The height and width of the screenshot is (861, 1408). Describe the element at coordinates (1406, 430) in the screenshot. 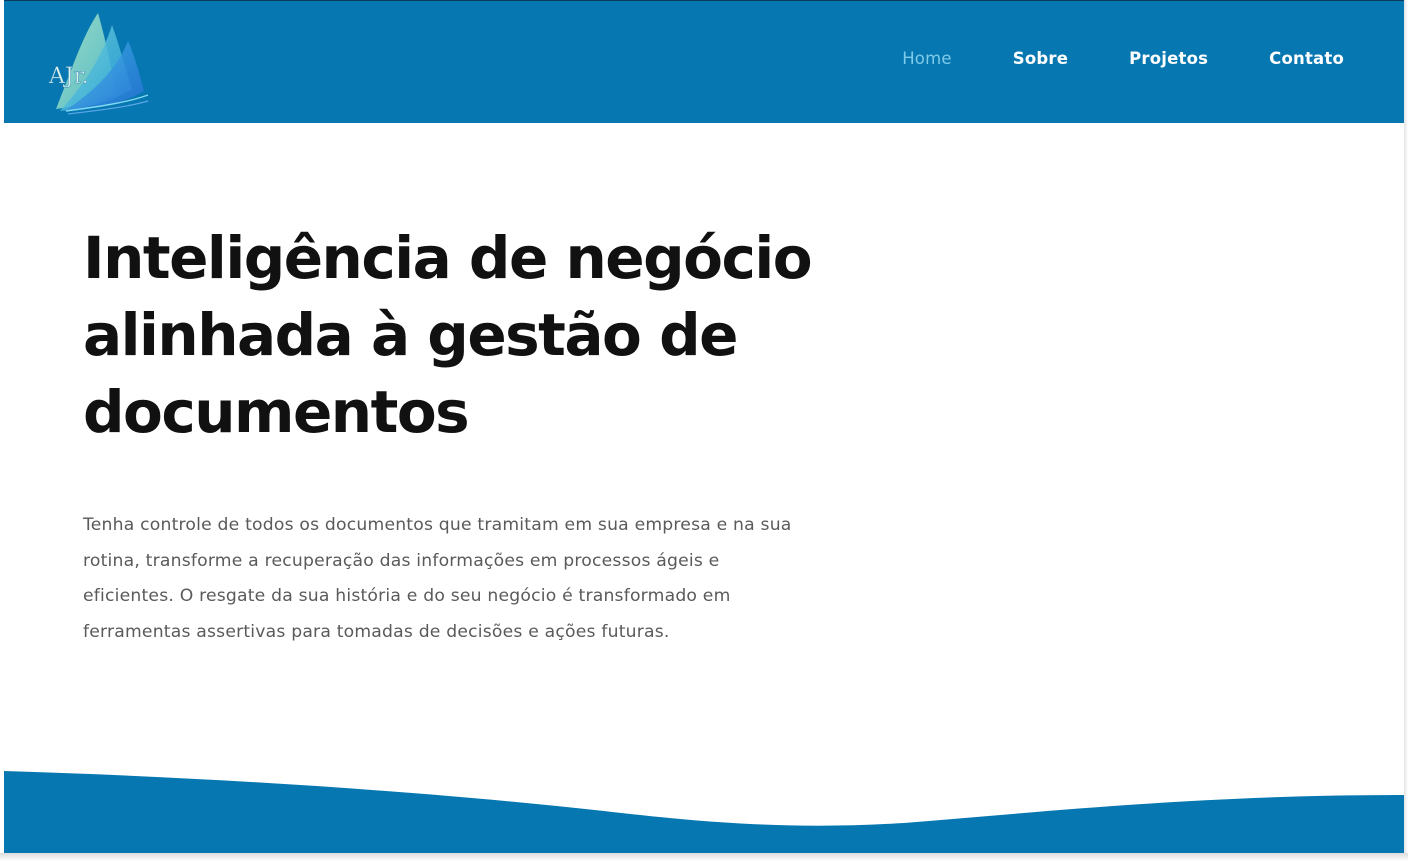

I see `page-shadow-right` at that location.